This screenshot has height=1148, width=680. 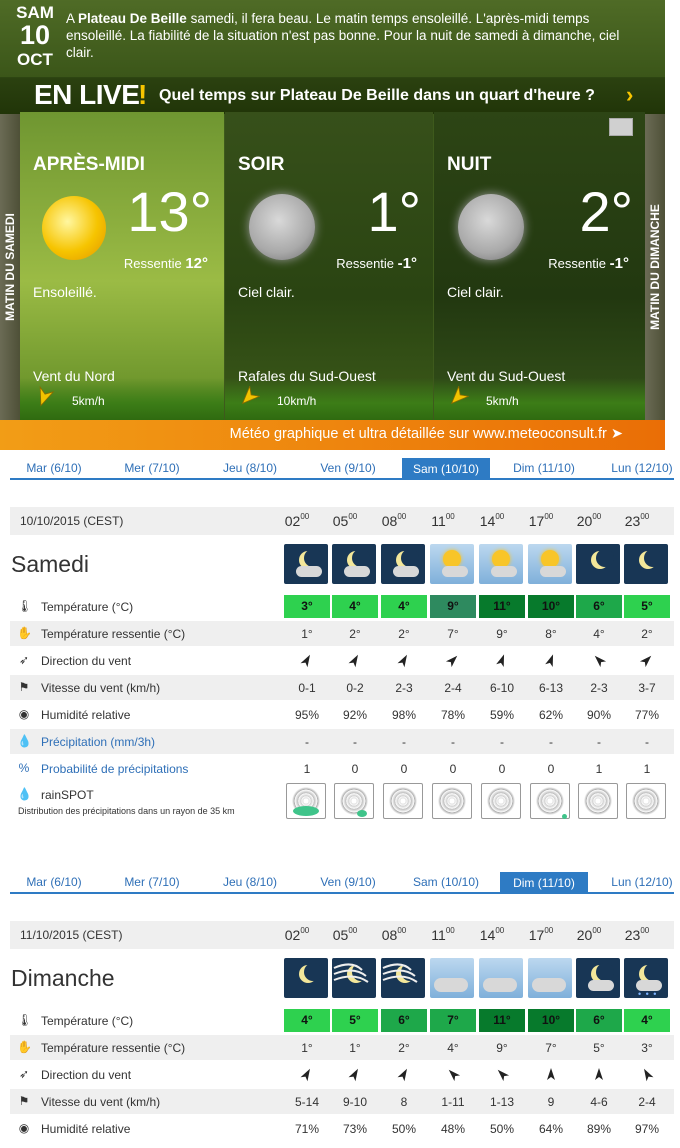 I want to click on flag-icon: ⚑, so click(x=24, y=1101).